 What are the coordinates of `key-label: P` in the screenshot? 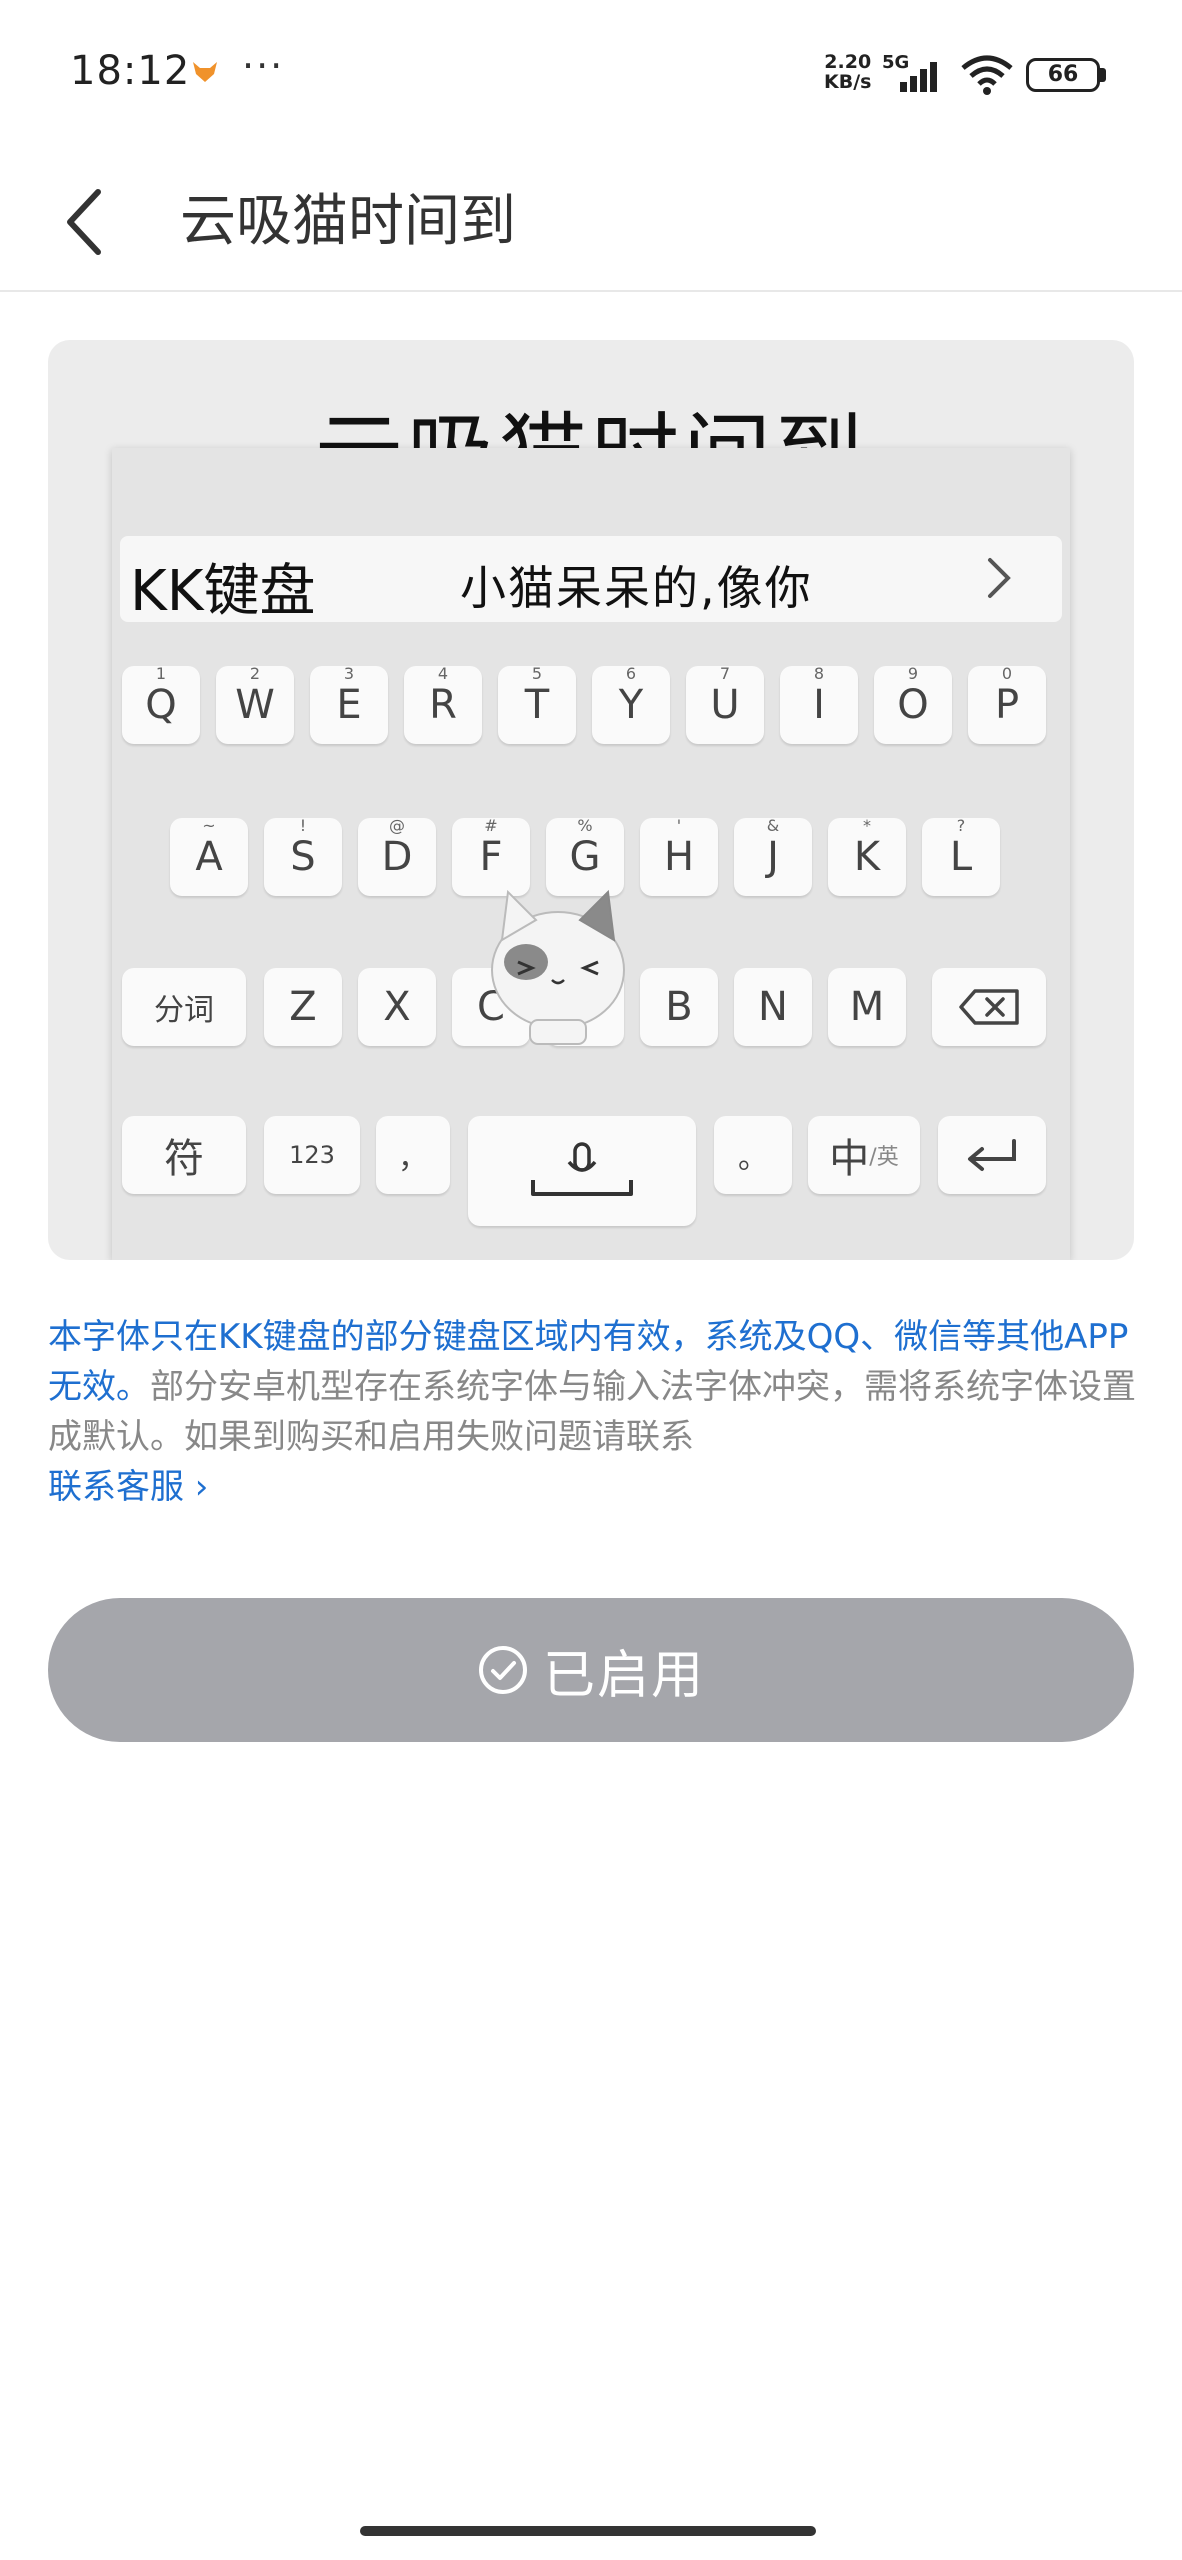 It's located at (1007, 705).